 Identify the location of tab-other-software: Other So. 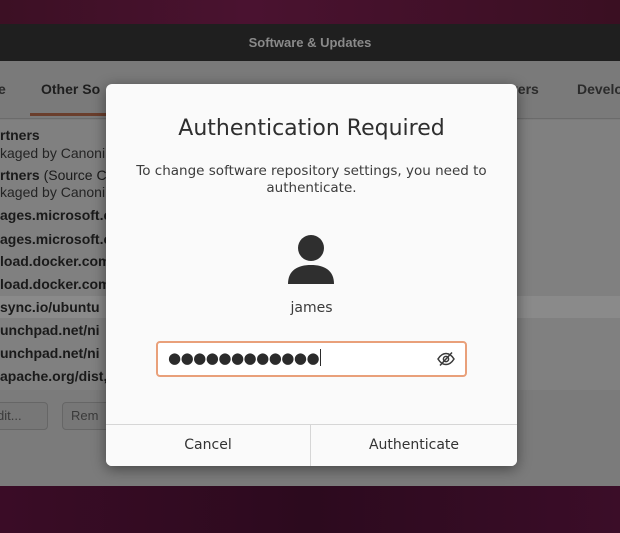
(70, 89).